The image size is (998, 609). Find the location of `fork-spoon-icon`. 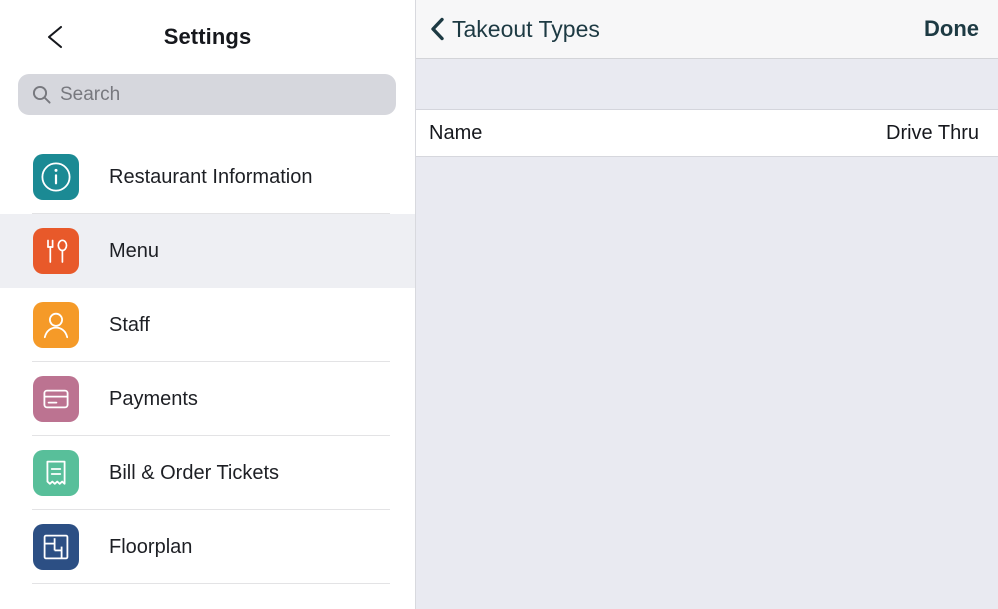

fork-spoon-icon is located at coordinates (56, 251).